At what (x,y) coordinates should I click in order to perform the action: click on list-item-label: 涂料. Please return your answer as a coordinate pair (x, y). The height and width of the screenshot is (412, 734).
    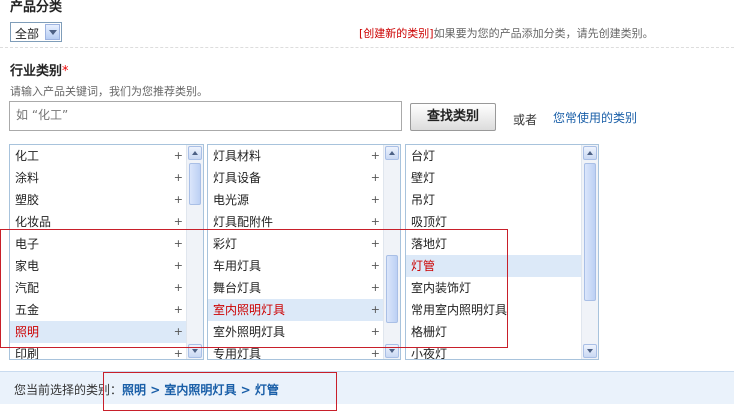
    Looking at the image, I should click on (27, 178).